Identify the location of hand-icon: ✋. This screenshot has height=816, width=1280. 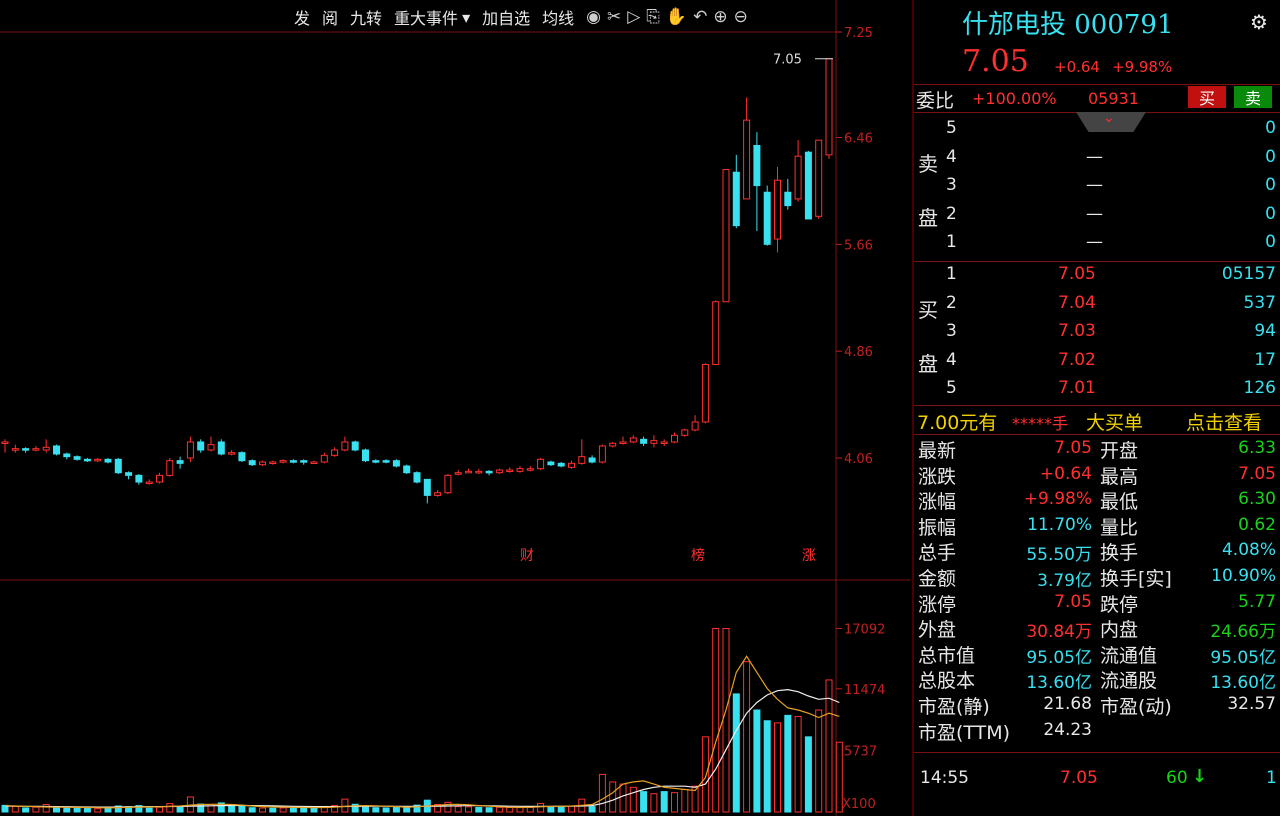
(676, 17).